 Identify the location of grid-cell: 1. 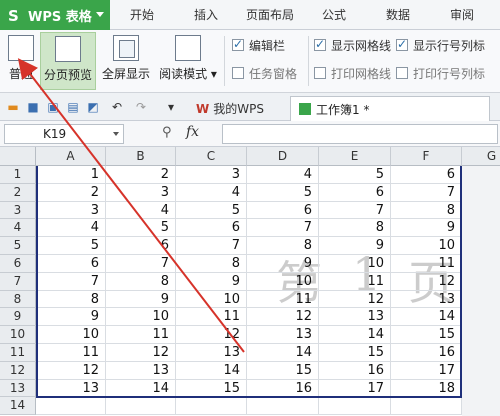
(71, 175).